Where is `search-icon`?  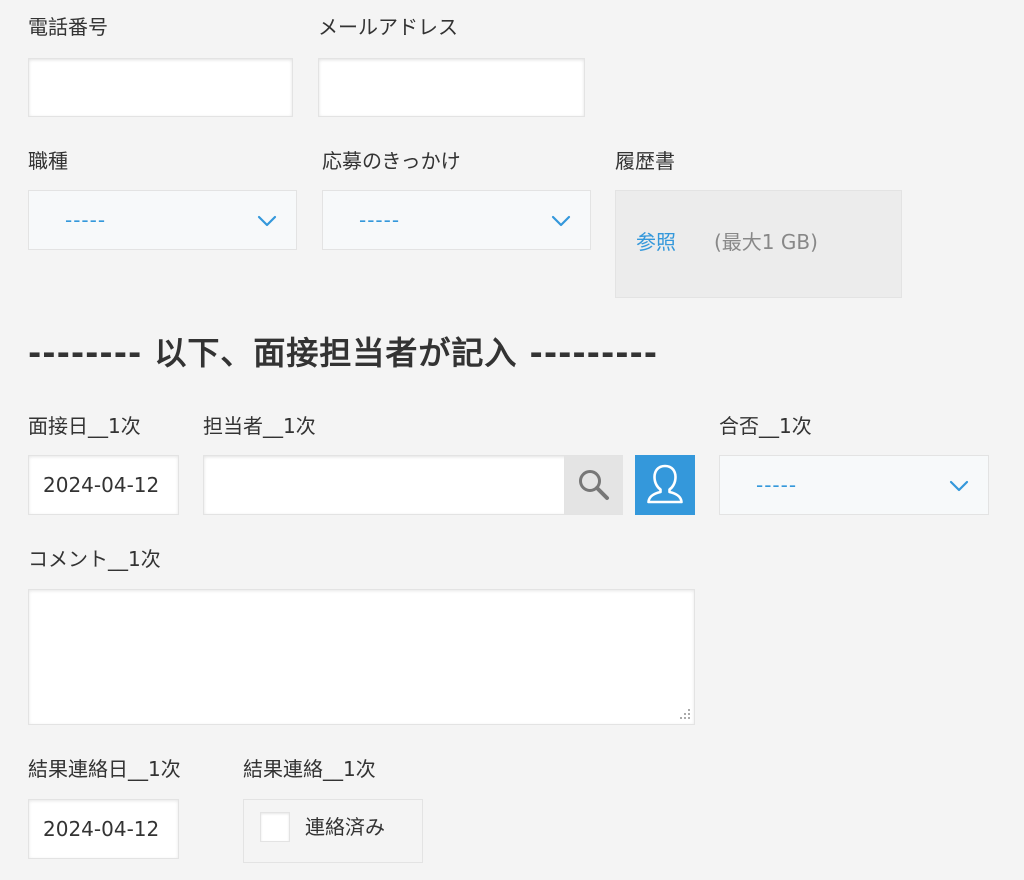
search-icon is located at coordinates (594, 485).